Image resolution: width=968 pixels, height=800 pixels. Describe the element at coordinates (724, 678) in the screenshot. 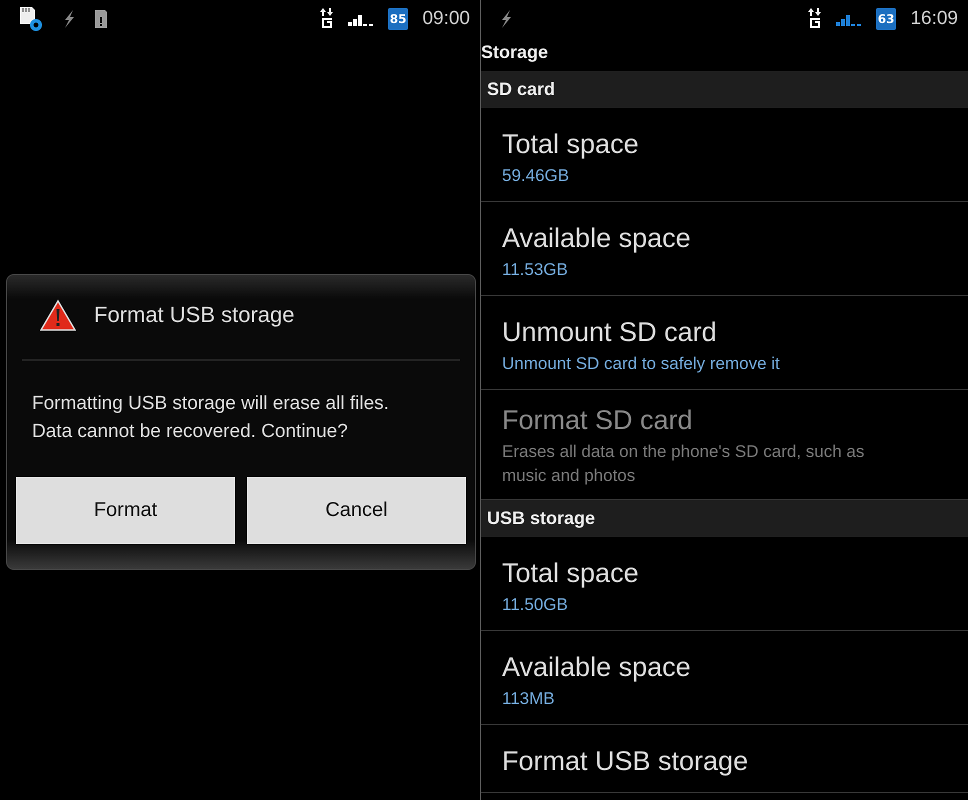

I see `preference-row: Available space 113MB` at that location.